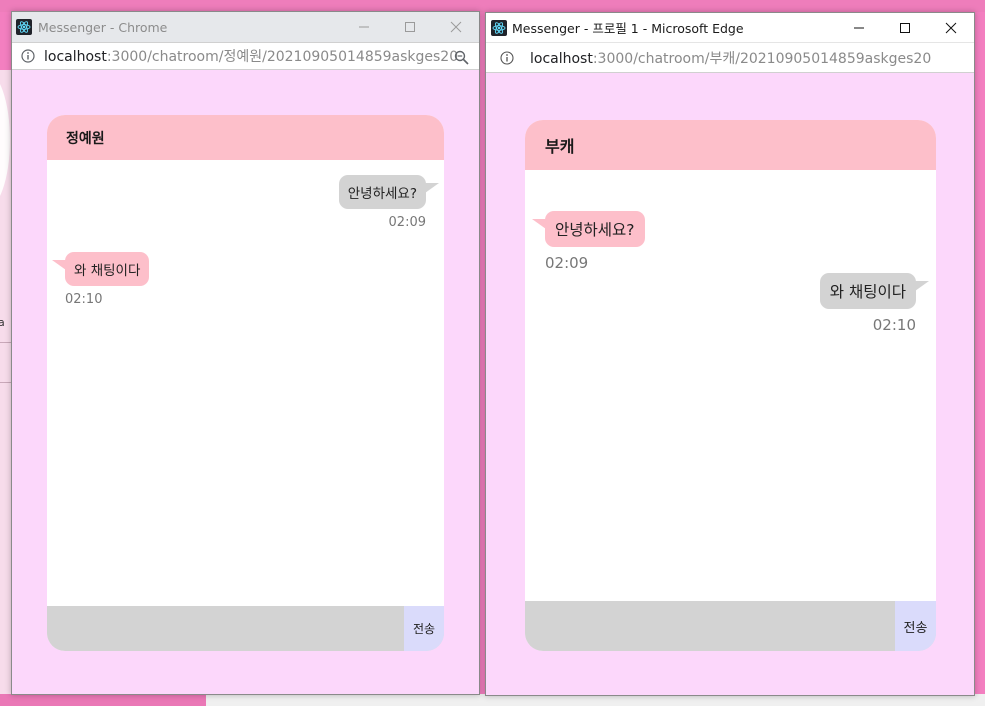 This screenshot has width=985, height=706. I want to click on window-title: Messenger - Chrome, so click(103, 27).